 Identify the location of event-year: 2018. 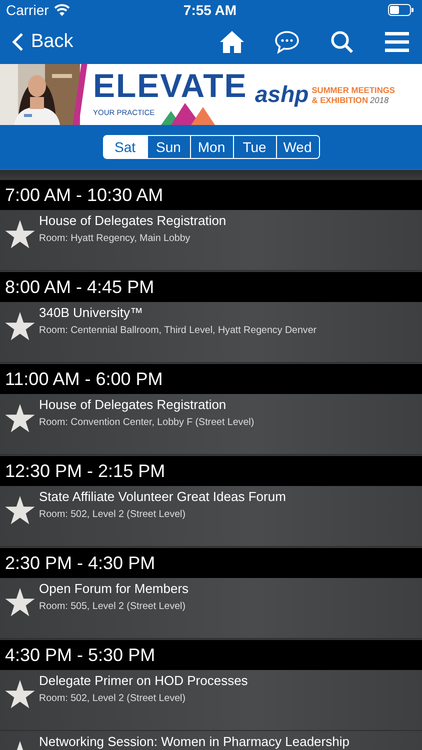
(379, 99).